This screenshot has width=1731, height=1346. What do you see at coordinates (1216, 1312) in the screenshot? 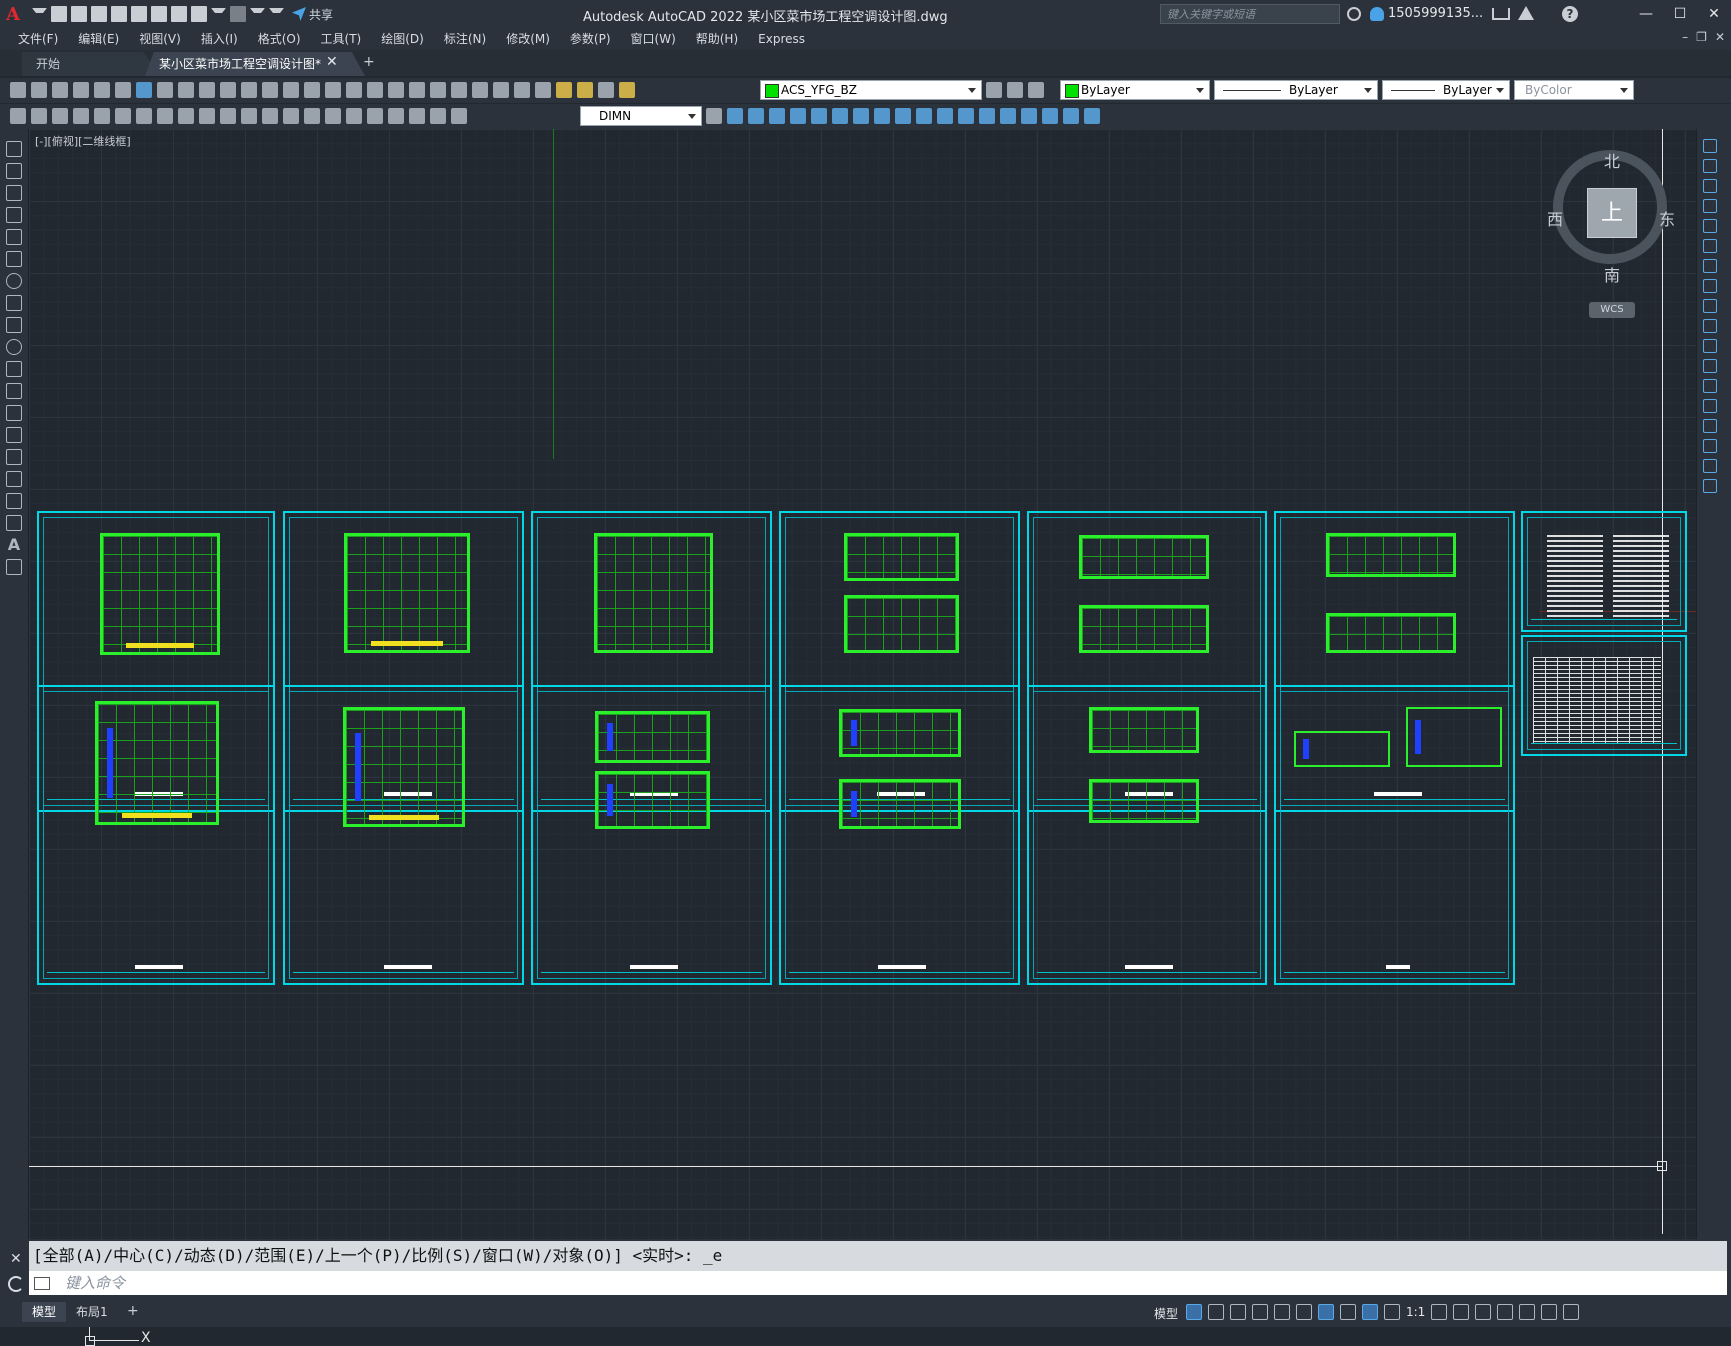
I see `snap-icon` at bounding box center [1216, 1312].